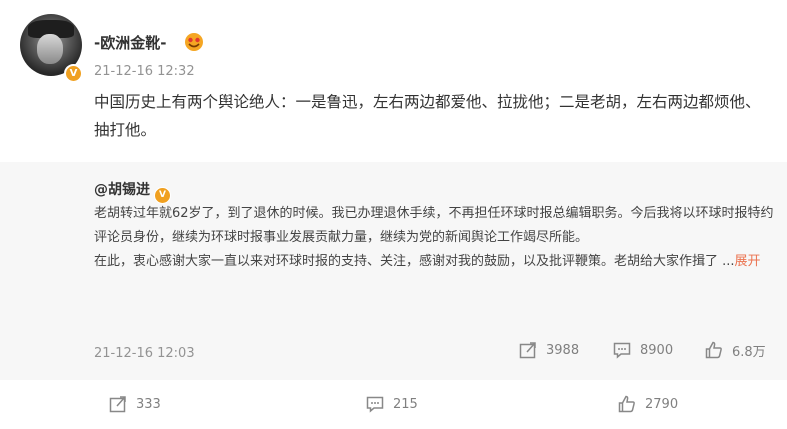  Describe the element at coordinates (657, 350) in the screenshot. I see `comment-count: 8900` at that location.